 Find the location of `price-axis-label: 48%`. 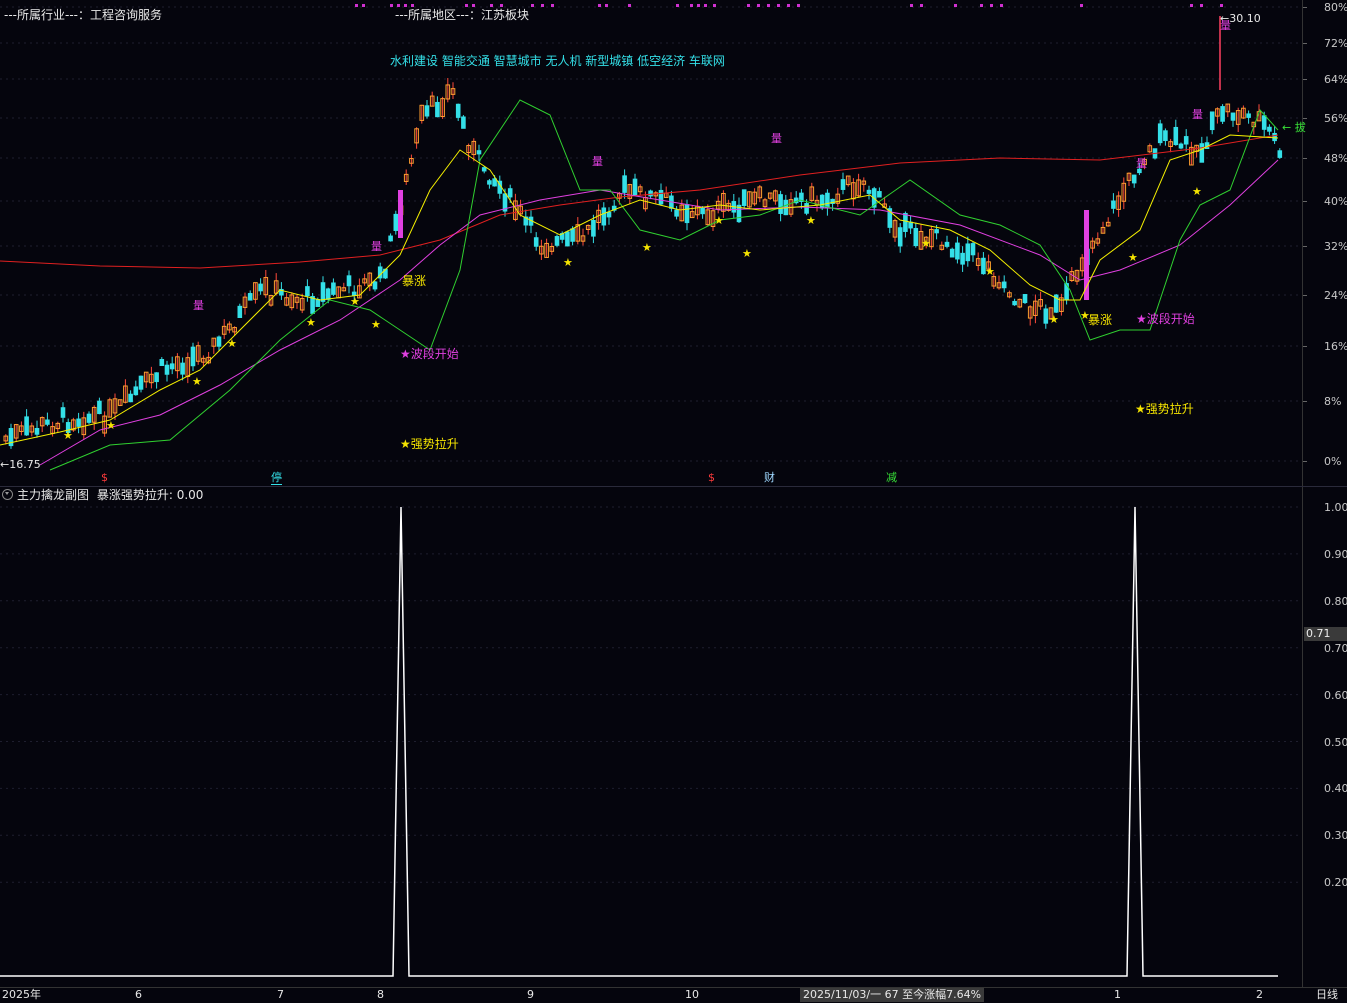

price-axis-label: 48% is located at coordinates (1335, 158).